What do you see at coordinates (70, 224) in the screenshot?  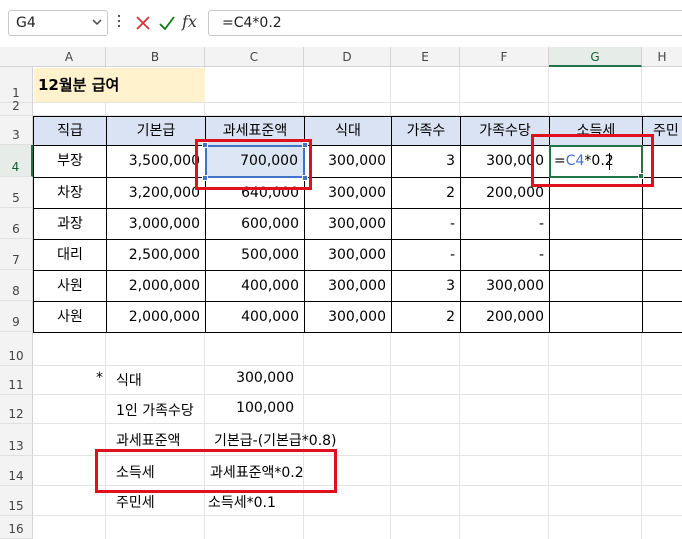 I see `table-cell: 과장` at bounding box center [70, 224].